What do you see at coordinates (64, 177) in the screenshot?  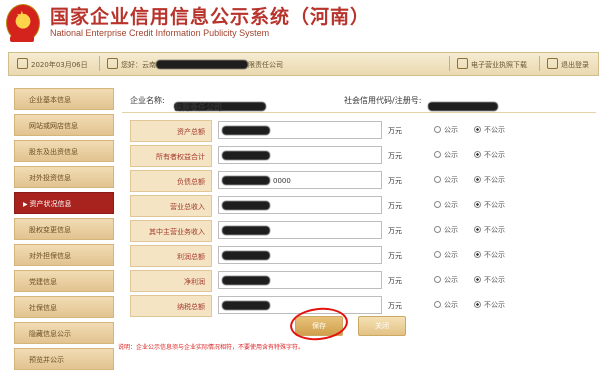 I see `sidebar-item-investment: 对外投资信息` at bounding box center [64, 177].